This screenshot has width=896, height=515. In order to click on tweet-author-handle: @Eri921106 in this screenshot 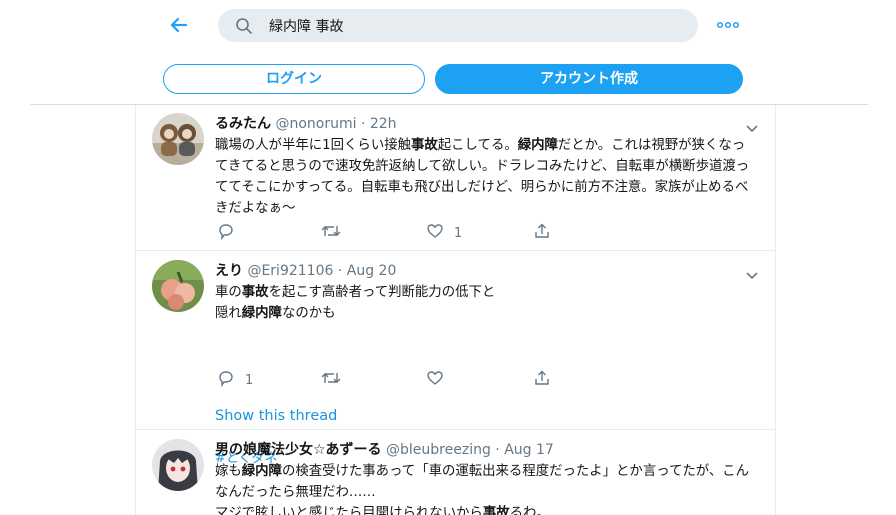, I will do `click(290, 271)`.